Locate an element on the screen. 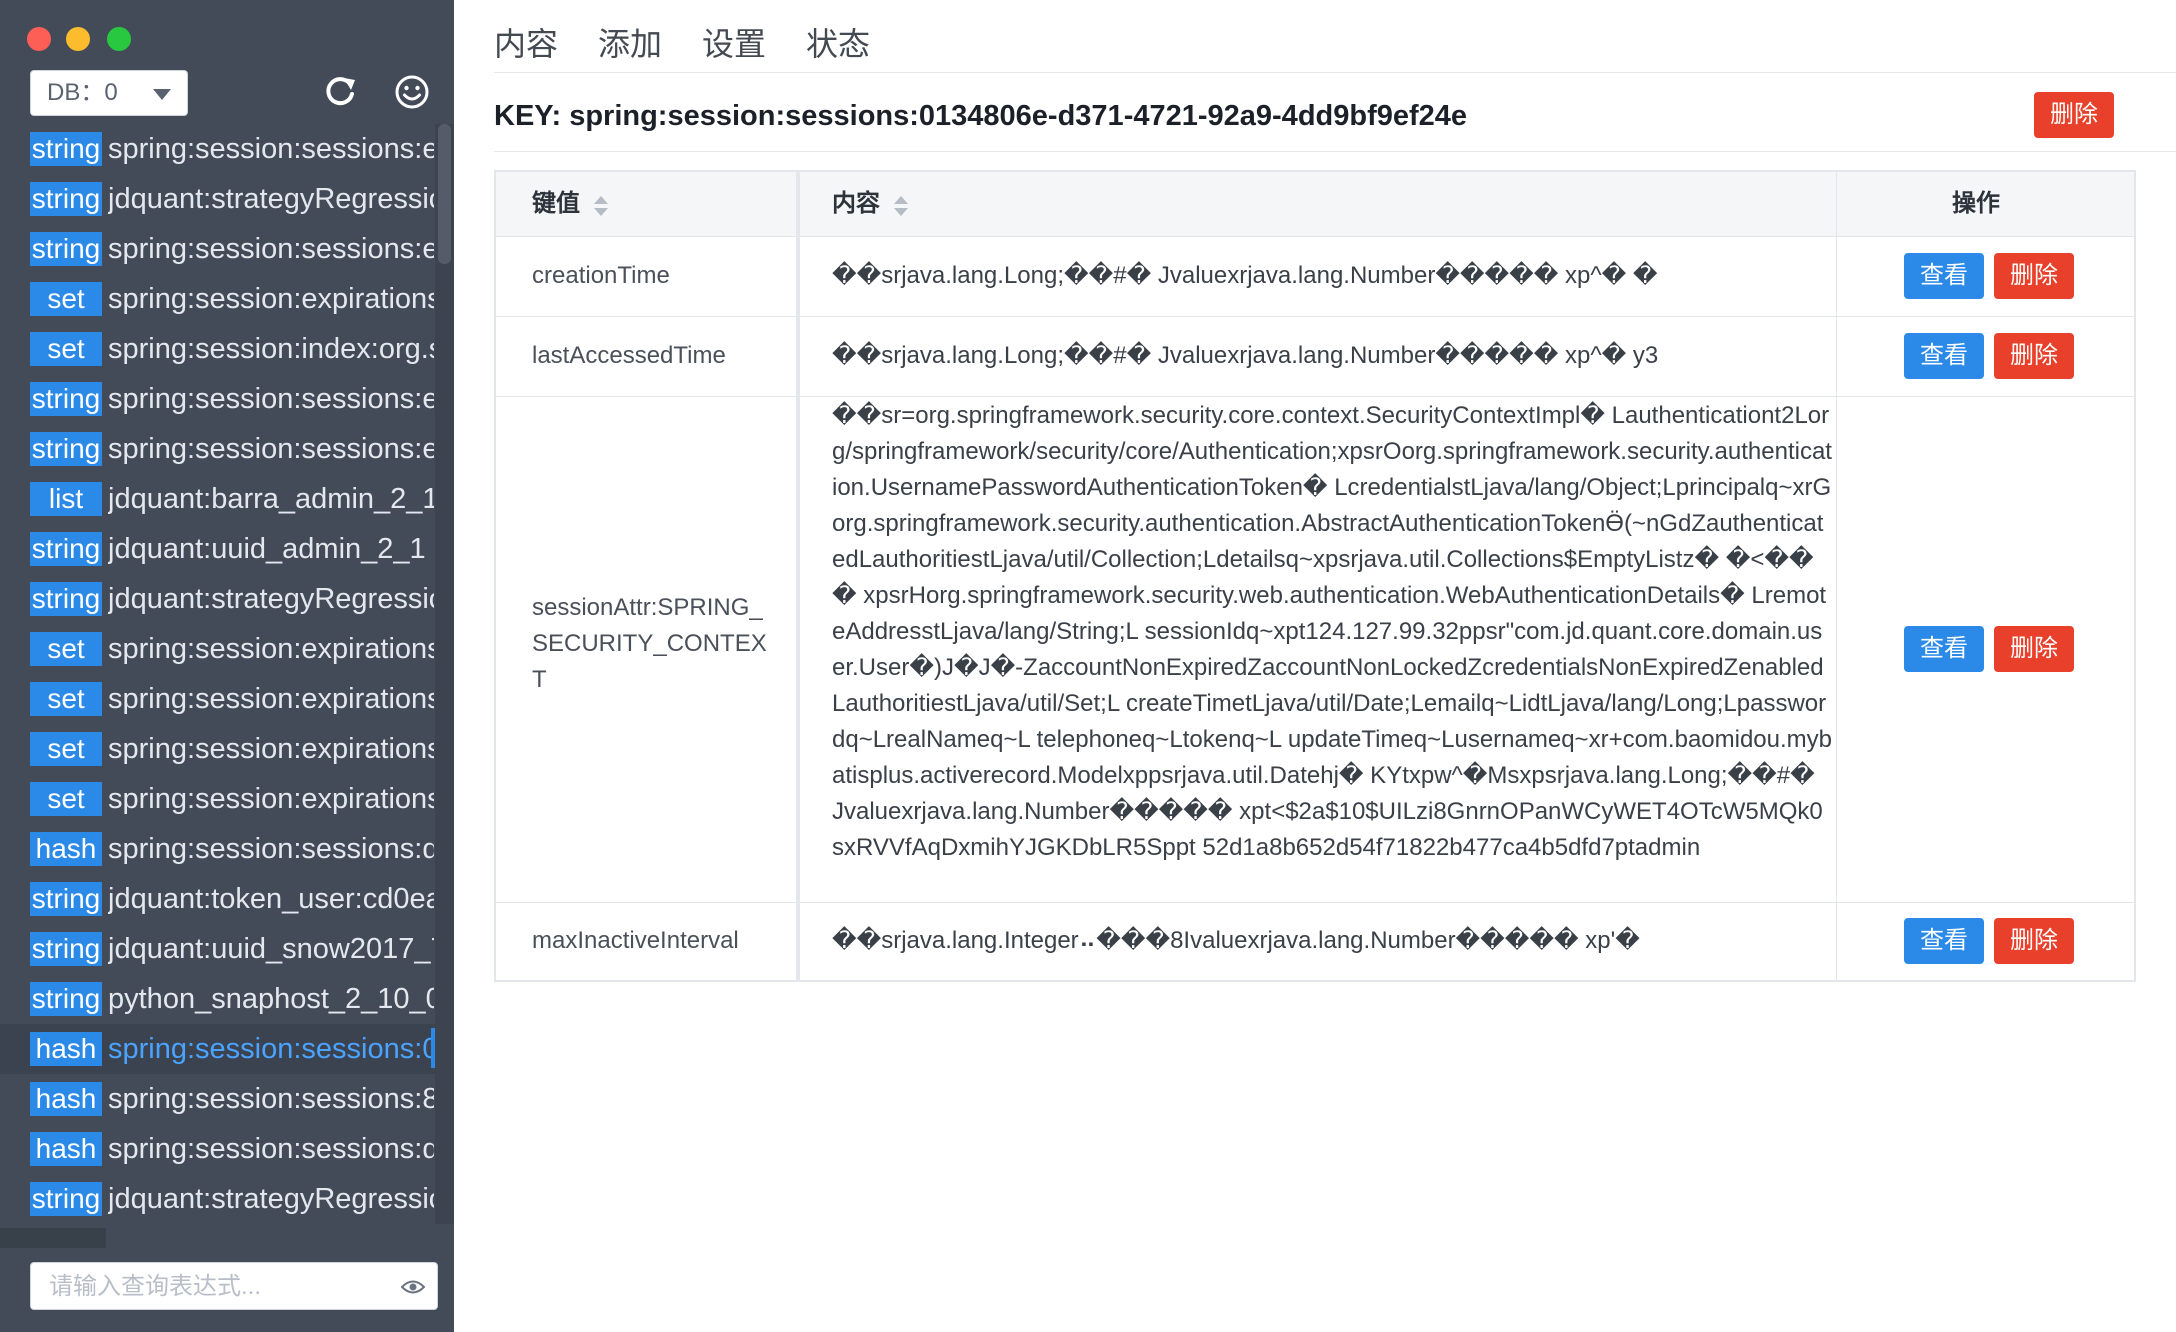 Image resolution: width=2176 pixels, height=1332 pixels. key-list-item: hash spring:session:sessions:df is located at coordinates (217, 1149).